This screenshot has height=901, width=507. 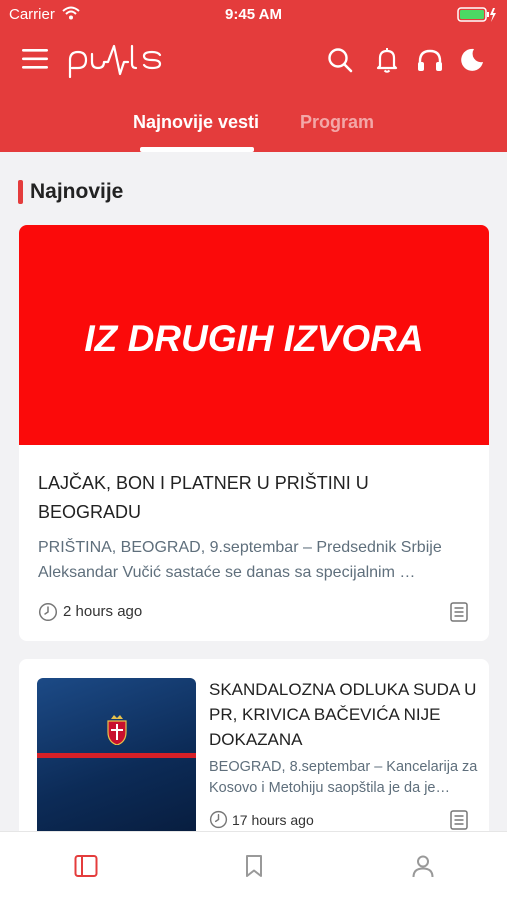 I want to click on bottom-navigation, so click(x=253, y=866).